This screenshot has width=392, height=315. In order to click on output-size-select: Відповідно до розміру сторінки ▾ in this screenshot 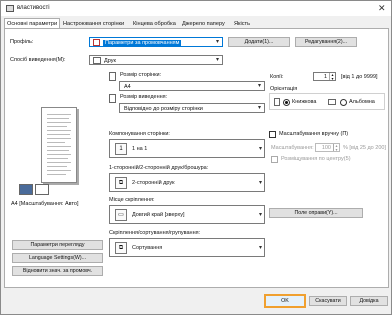, I will do `click(192, 108)`.